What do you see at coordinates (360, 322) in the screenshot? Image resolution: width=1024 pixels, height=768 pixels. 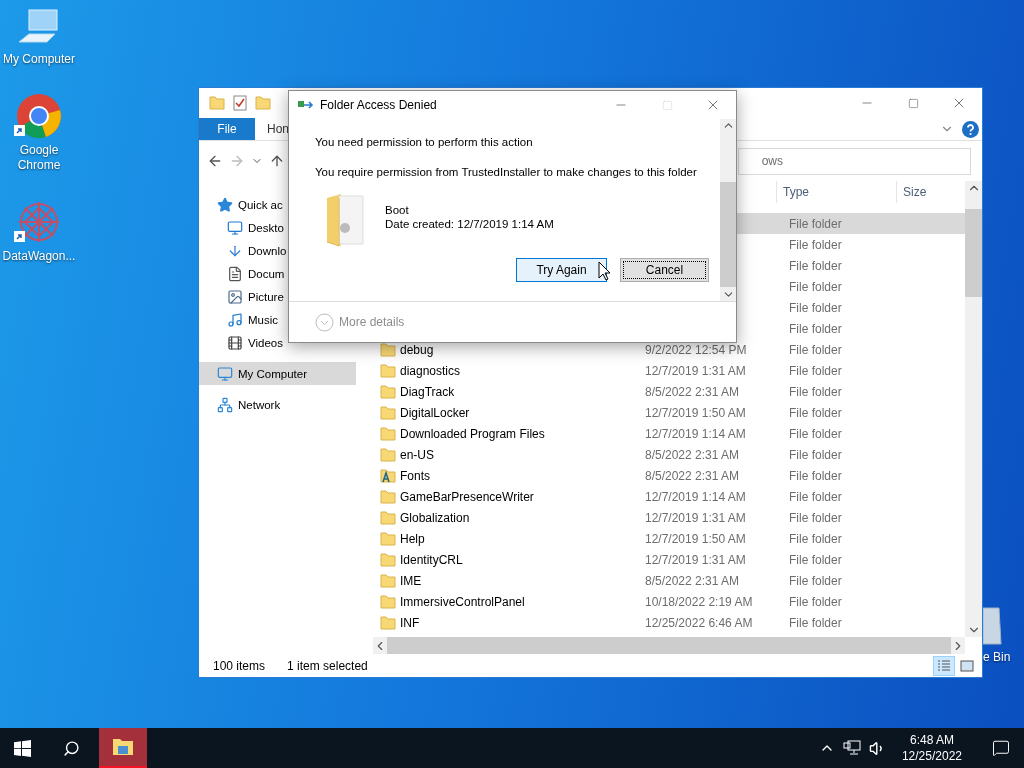 I see `more-details-button: More details` at bounding box center [360, 322].